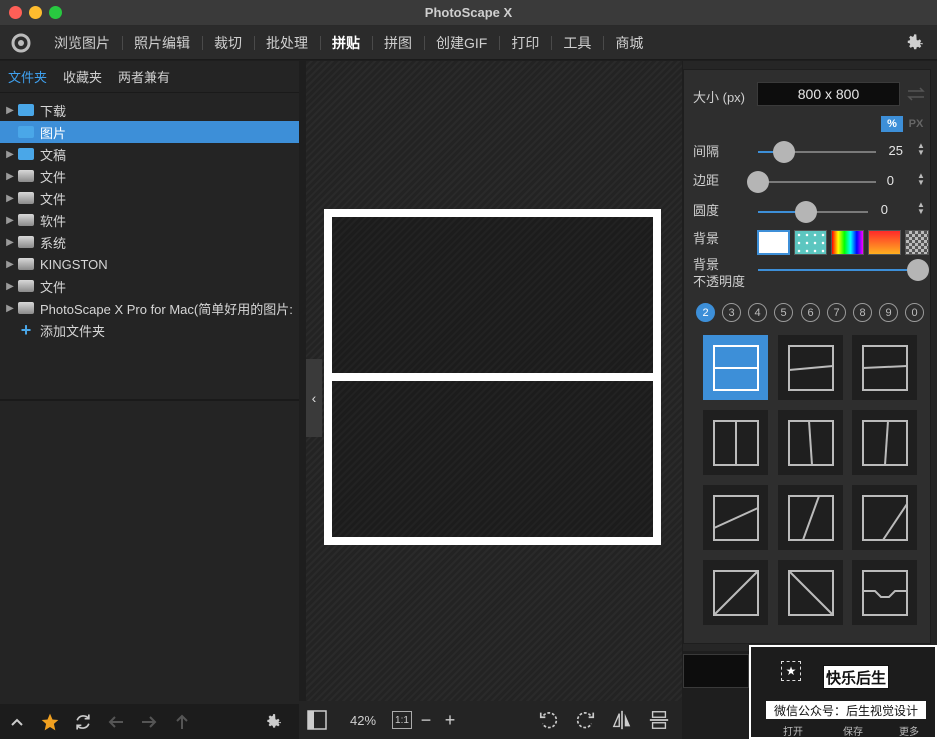 Image resolution: width=937 pixels, height=739 pixels. Describe the element at coordinates (810, 242) in the screenshot. I see `background-pattern-swatch` at that location.